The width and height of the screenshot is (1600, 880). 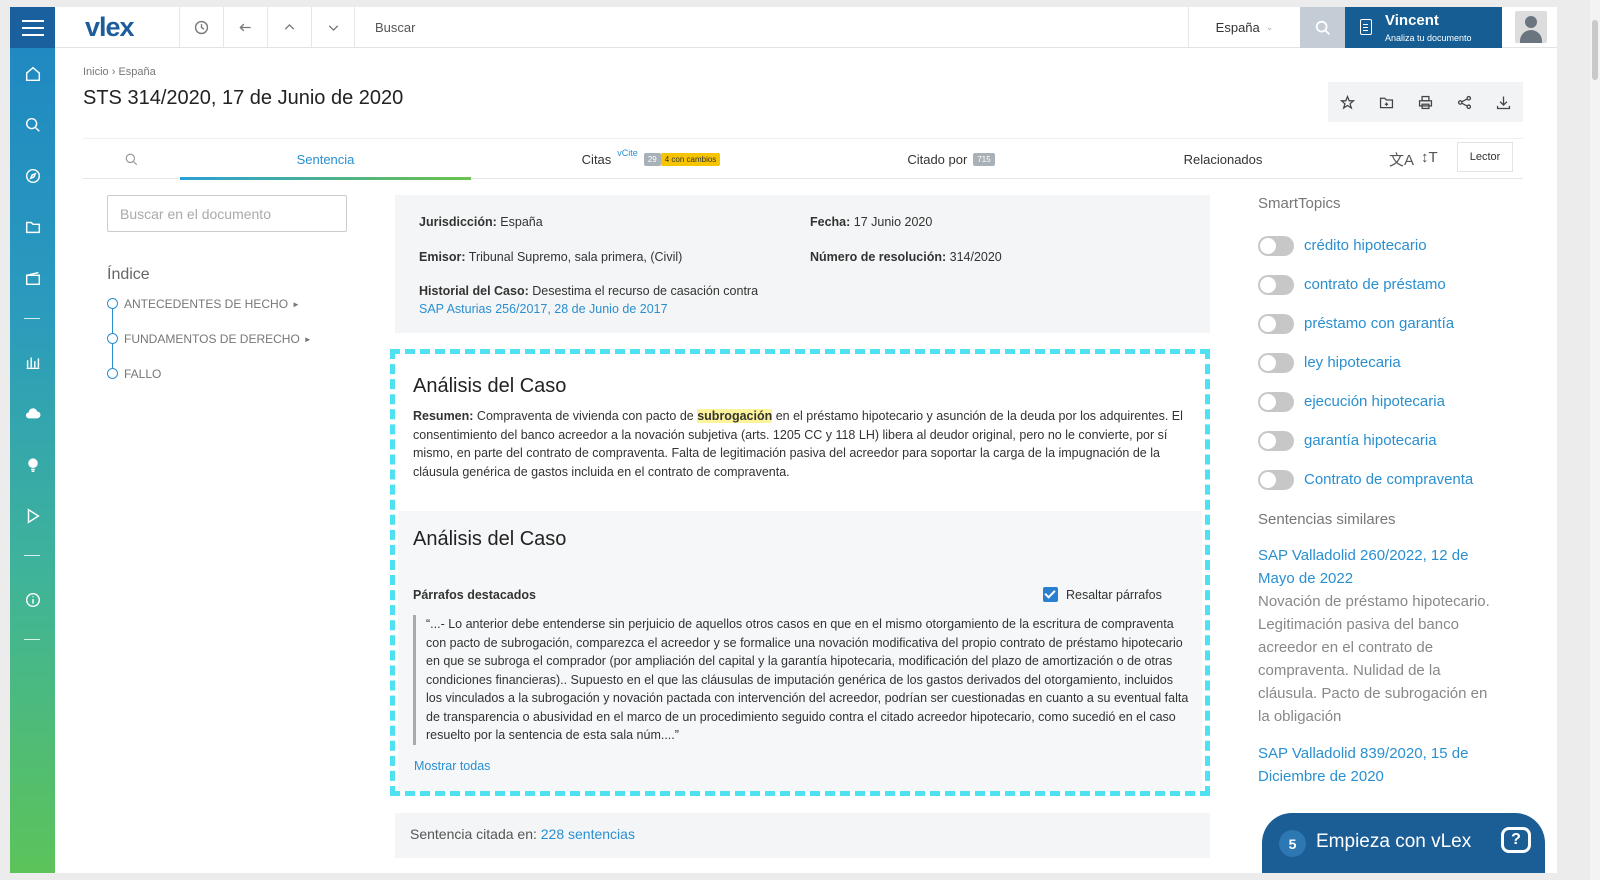 What do you see at coordinates (32, 414) in the screenshot?
I see `cloud-icon` at bounding box center [32, 414].